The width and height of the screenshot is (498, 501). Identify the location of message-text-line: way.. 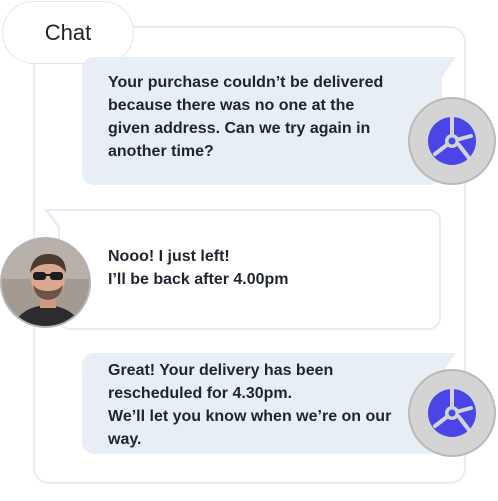
(125, 439).